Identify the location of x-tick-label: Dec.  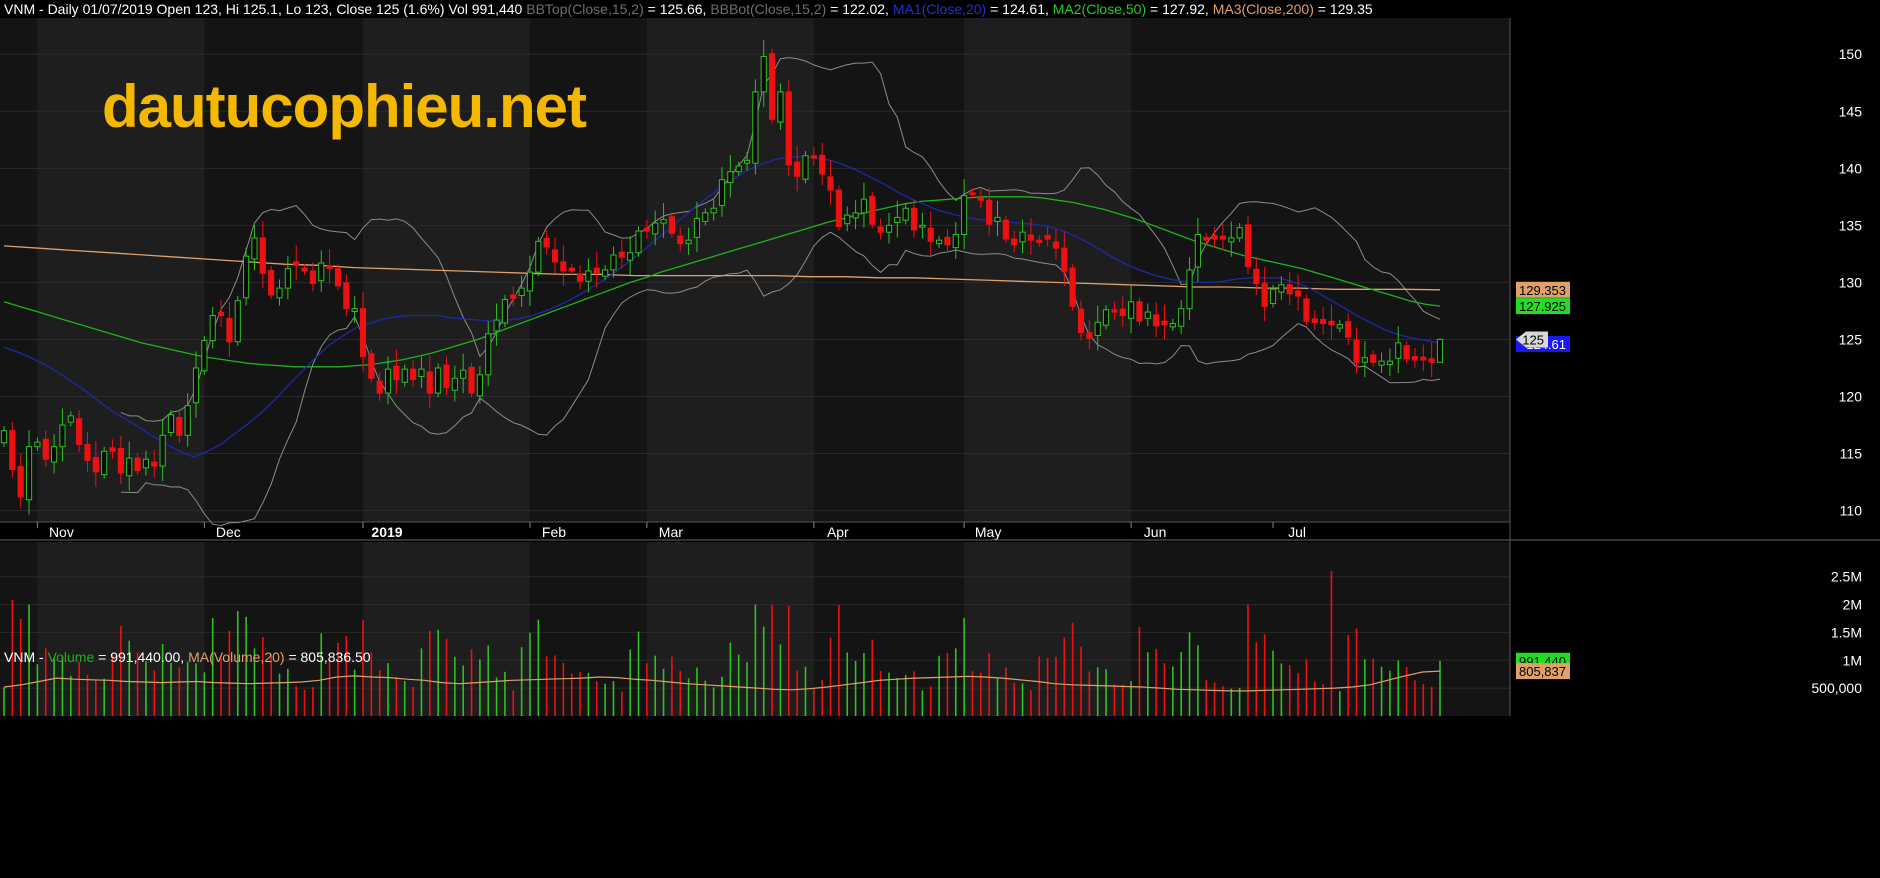
(228, 532).